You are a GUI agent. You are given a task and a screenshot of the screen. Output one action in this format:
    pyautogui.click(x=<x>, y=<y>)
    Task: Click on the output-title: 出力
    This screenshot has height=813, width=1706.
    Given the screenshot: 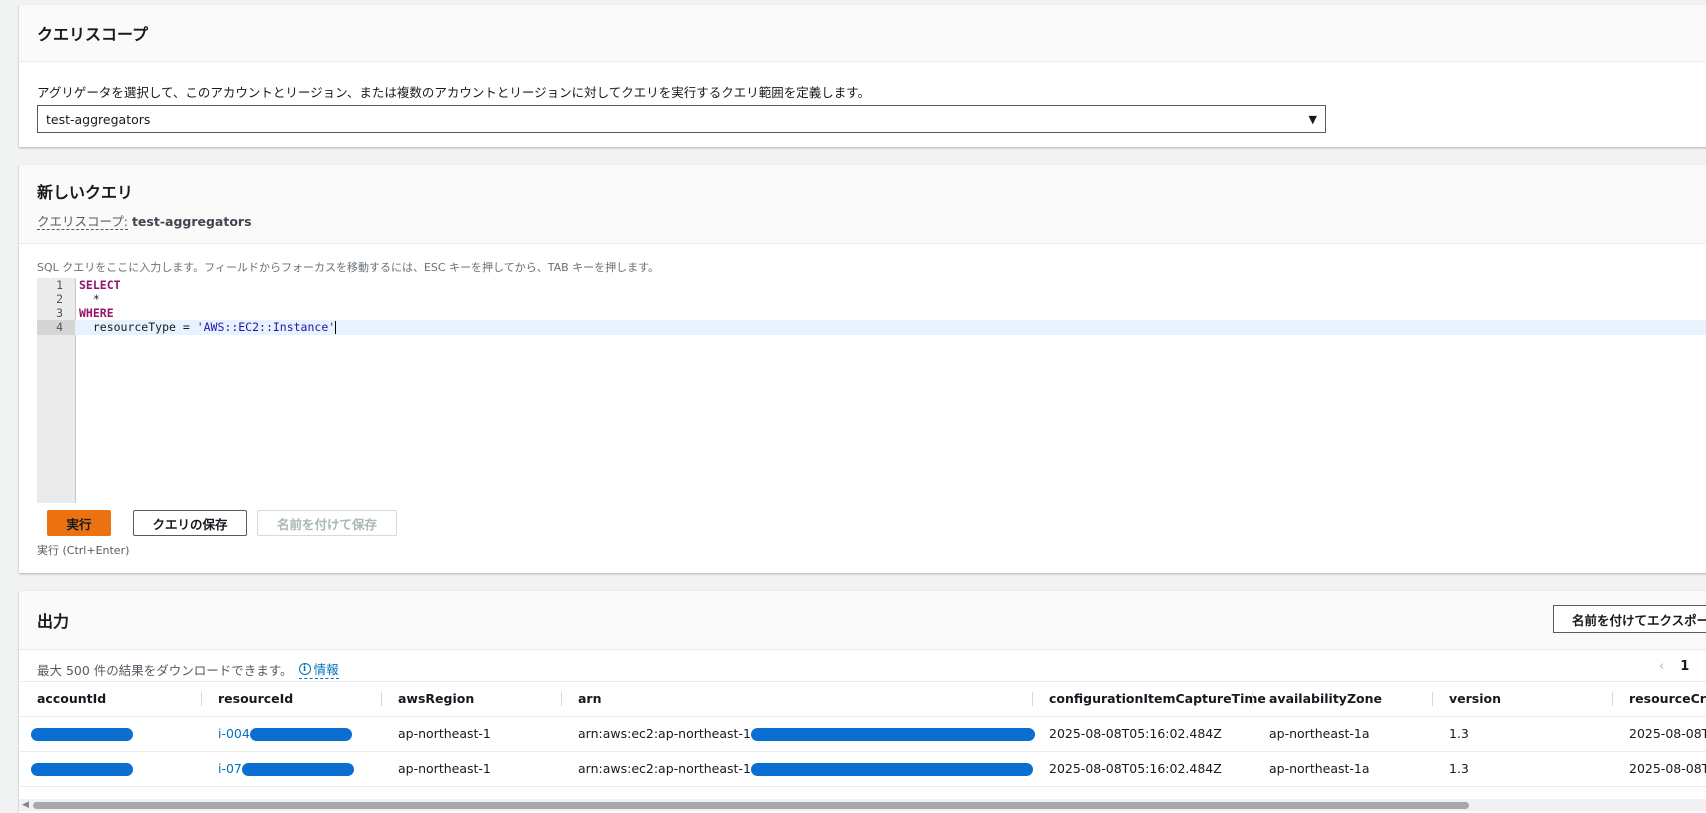 What is the action you would take?
    pyautogui.click(x=53, y=621)
    